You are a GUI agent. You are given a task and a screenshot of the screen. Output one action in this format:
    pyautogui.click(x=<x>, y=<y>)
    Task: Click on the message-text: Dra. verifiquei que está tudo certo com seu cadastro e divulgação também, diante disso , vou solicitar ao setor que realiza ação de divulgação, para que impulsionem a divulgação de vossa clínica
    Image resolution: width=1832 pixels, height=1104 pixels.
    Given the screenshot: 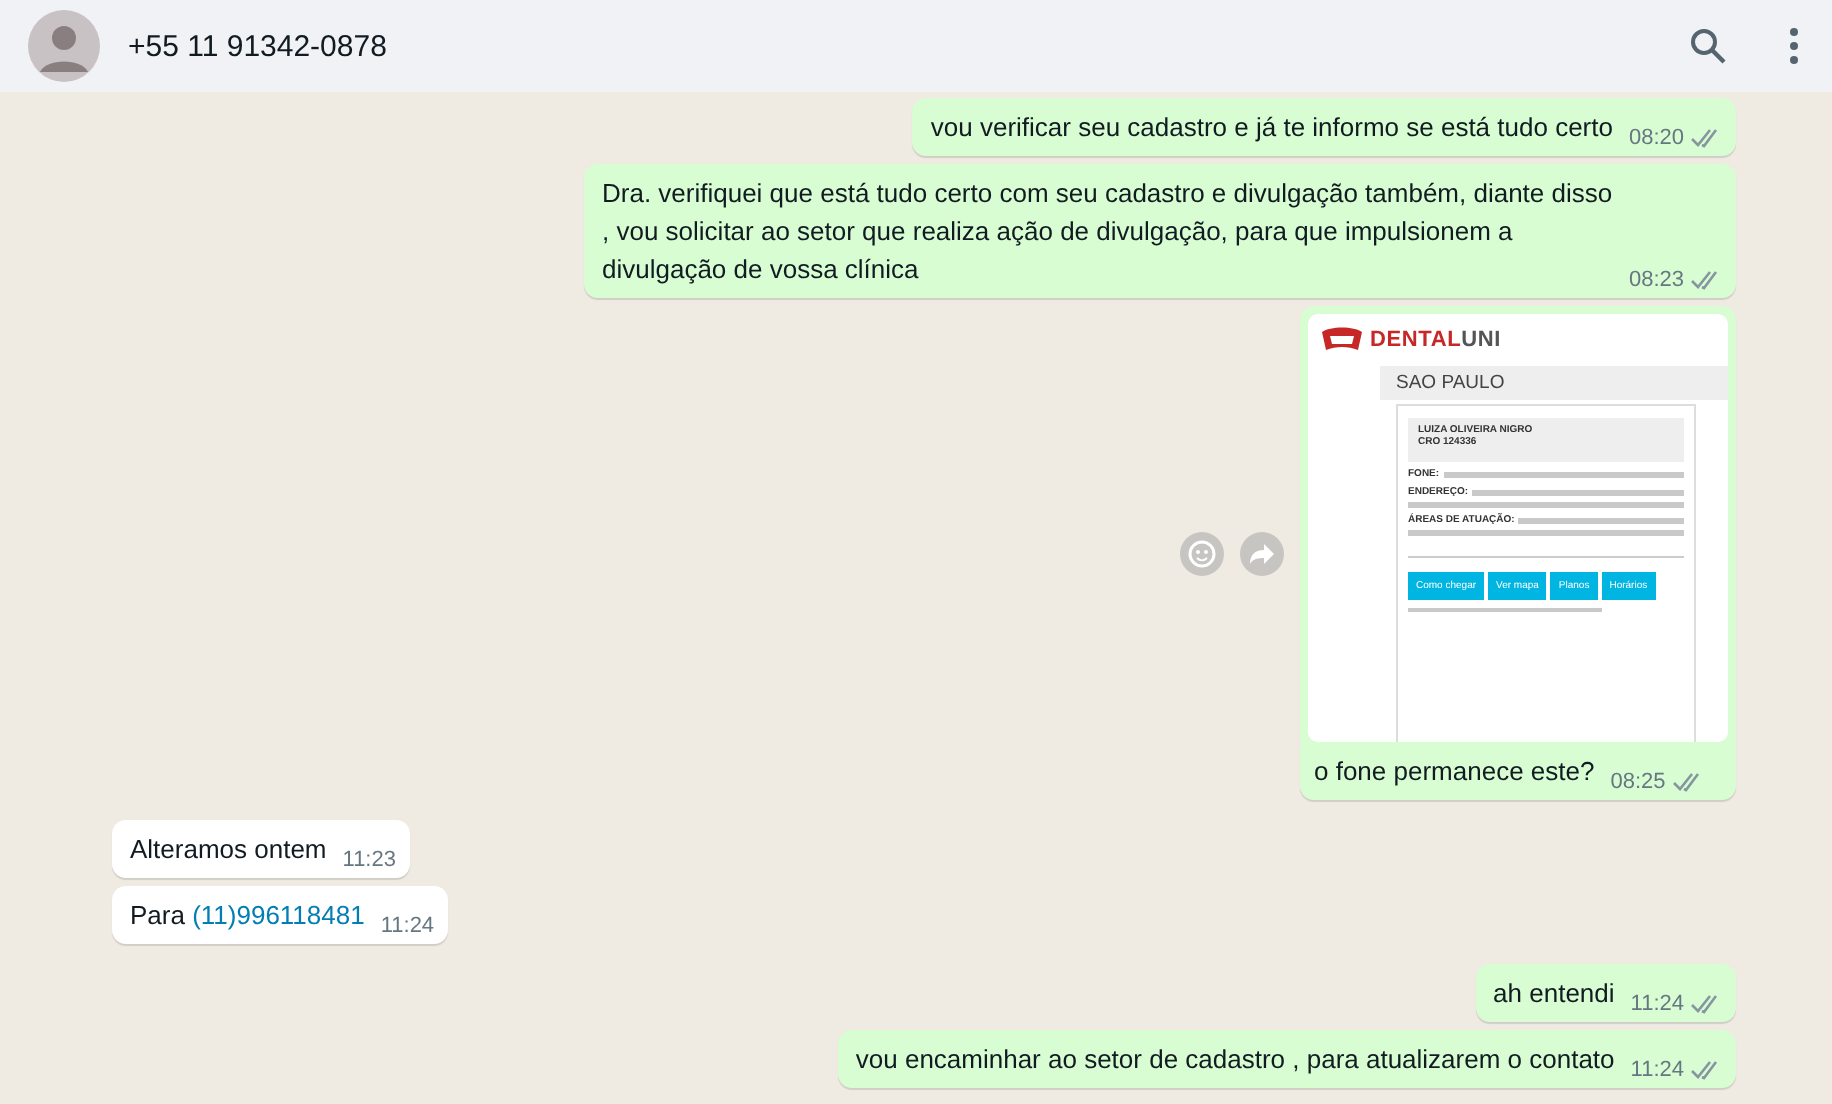 What is the action you would take?
    pyautogui.click(x=1107, y=232)
    